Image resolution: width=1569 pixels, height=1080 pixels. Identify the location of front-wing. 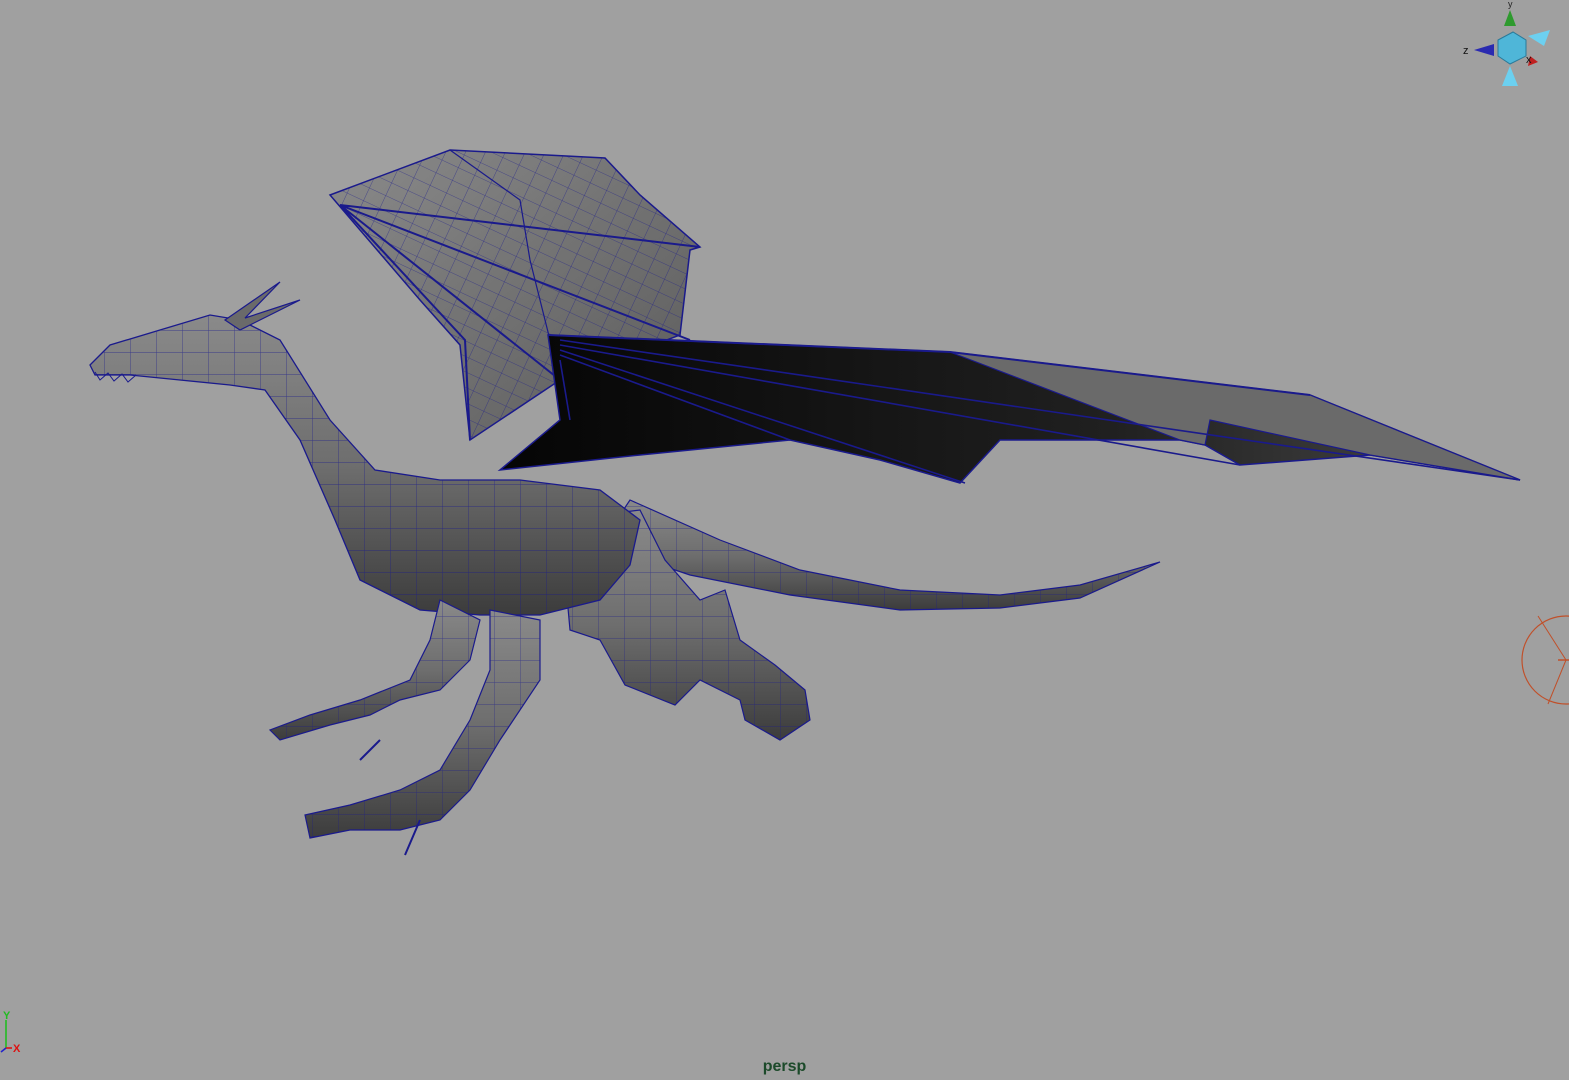
(1009, 409).